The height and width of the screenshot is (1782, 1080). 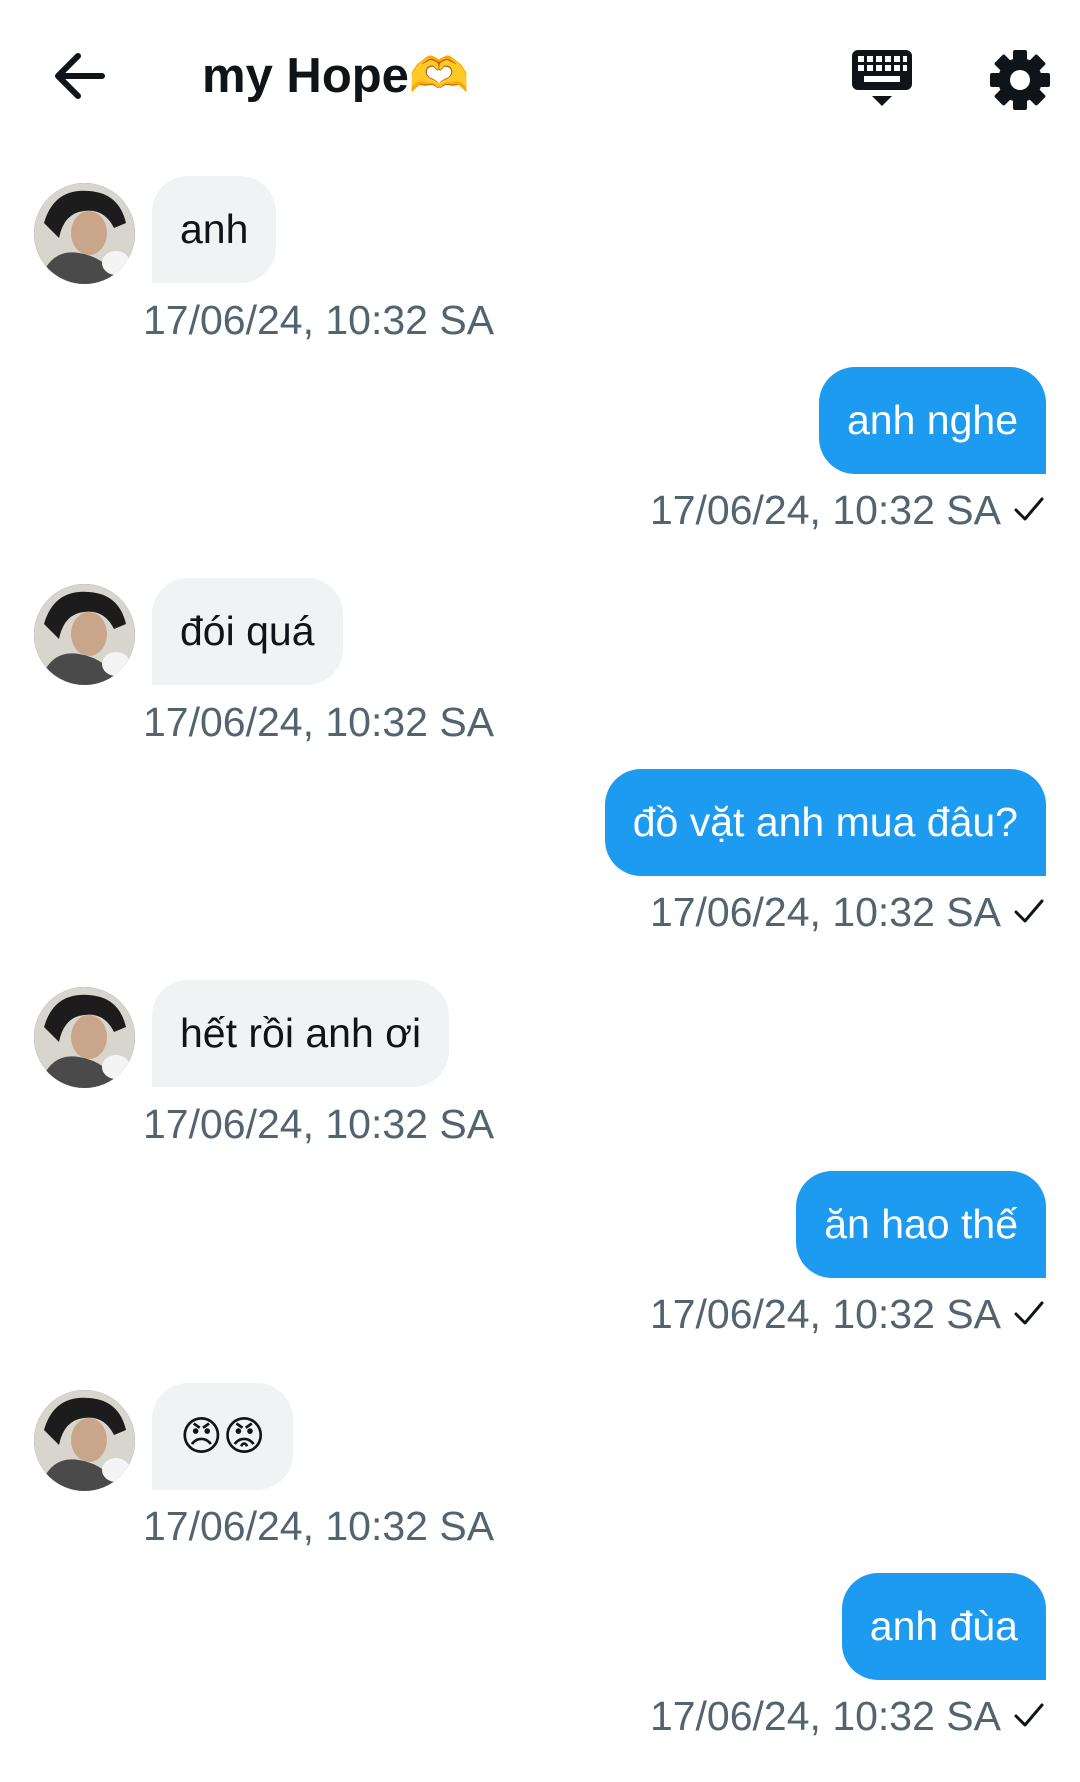 I want to click on arrow-left-icon, so click(x=80, y=76).